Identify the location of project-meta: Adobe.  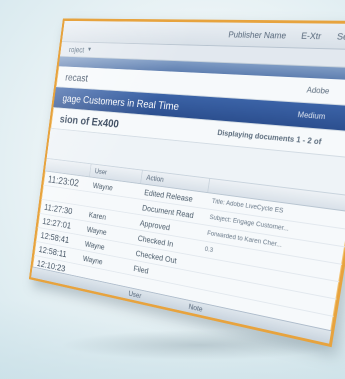
(318, 90).